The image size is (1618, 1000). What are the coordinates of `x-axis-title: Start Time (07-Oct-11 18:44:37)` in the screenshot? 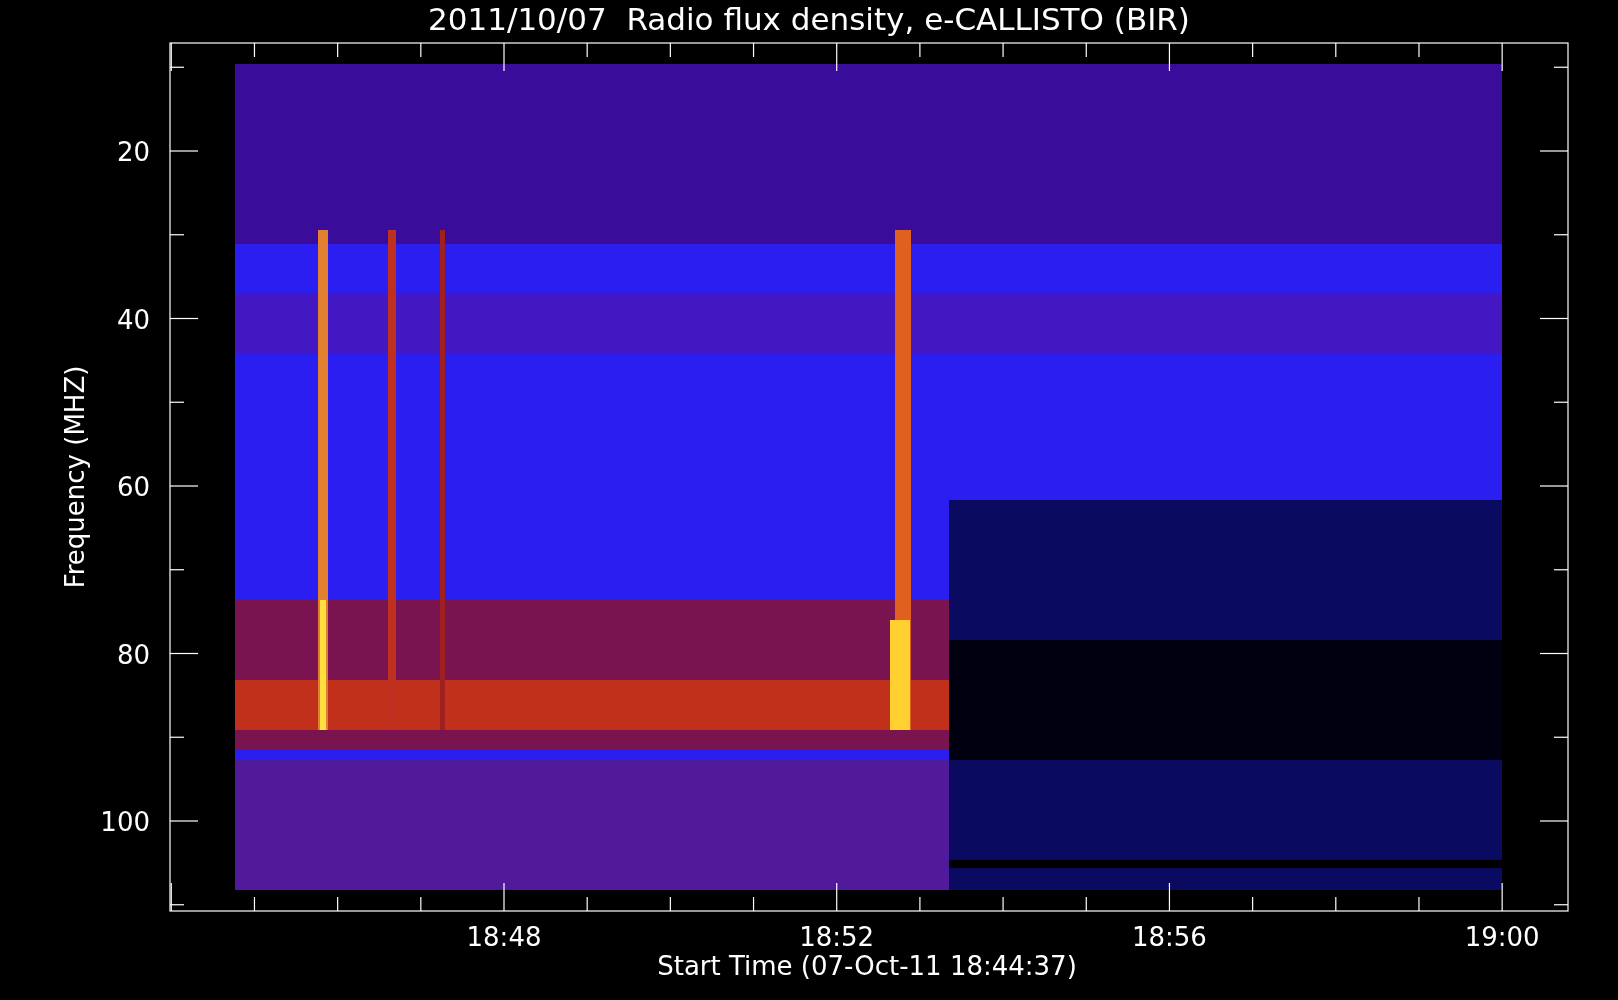 It's located at (867, 966).